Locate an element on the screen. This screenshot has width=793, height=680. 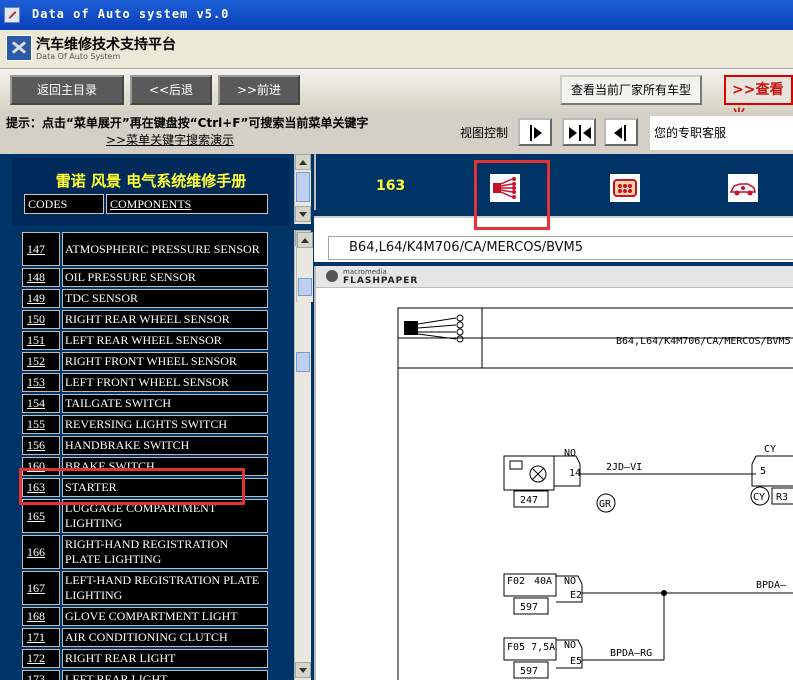
car-location-icon is located at coordinates (743, 188).